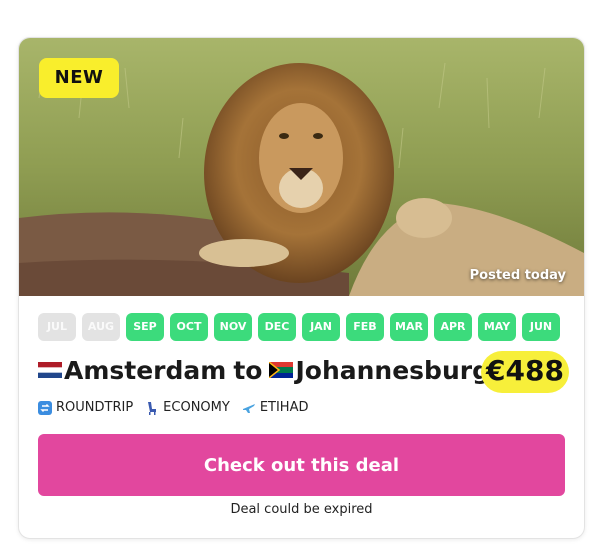 The width and height of the screenshot is (600, 560). What do you see at coordinates (79, 78) in the screenshot?
I see `new-badge: NEW` at bounding box center [79, 78].